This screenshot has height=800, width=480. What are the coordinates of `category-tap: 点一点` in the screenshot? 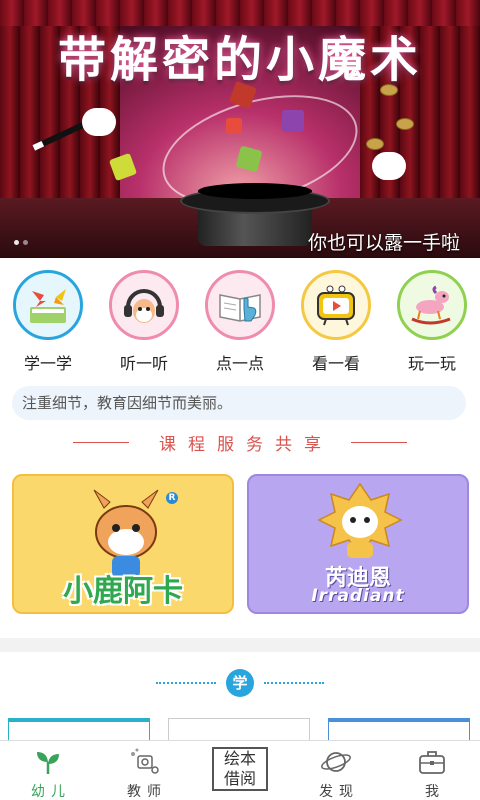 It's located at (240, 323).